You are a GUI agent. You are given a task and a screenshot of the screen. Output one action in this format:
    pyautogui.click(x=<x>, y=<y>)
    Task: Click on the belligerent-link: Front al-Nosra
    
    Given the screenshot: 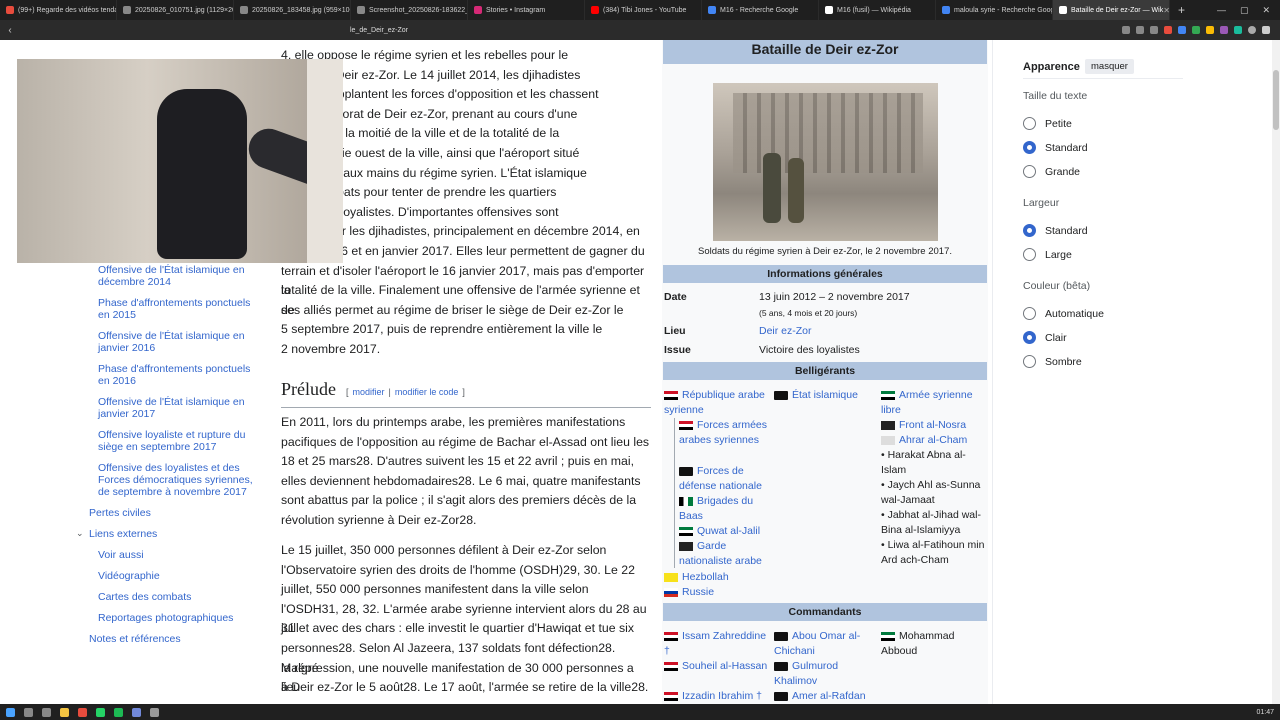 What is the action you would take?
    pyautogui.click(x=934, y=425)
    